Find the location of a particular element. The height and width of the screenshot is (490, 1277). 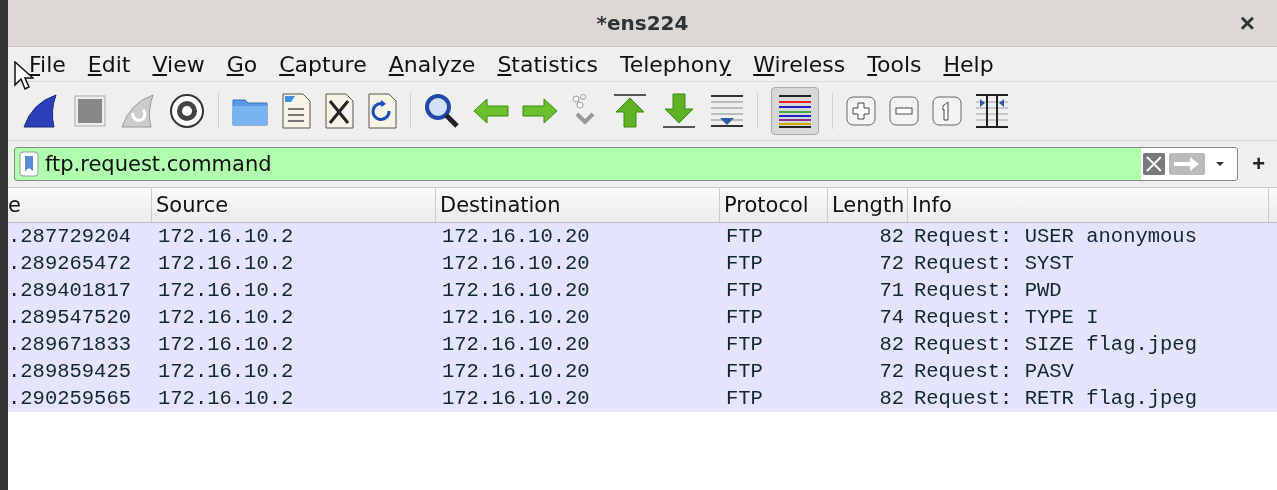

arrow-down-icon is located at coordinates (679, 111).